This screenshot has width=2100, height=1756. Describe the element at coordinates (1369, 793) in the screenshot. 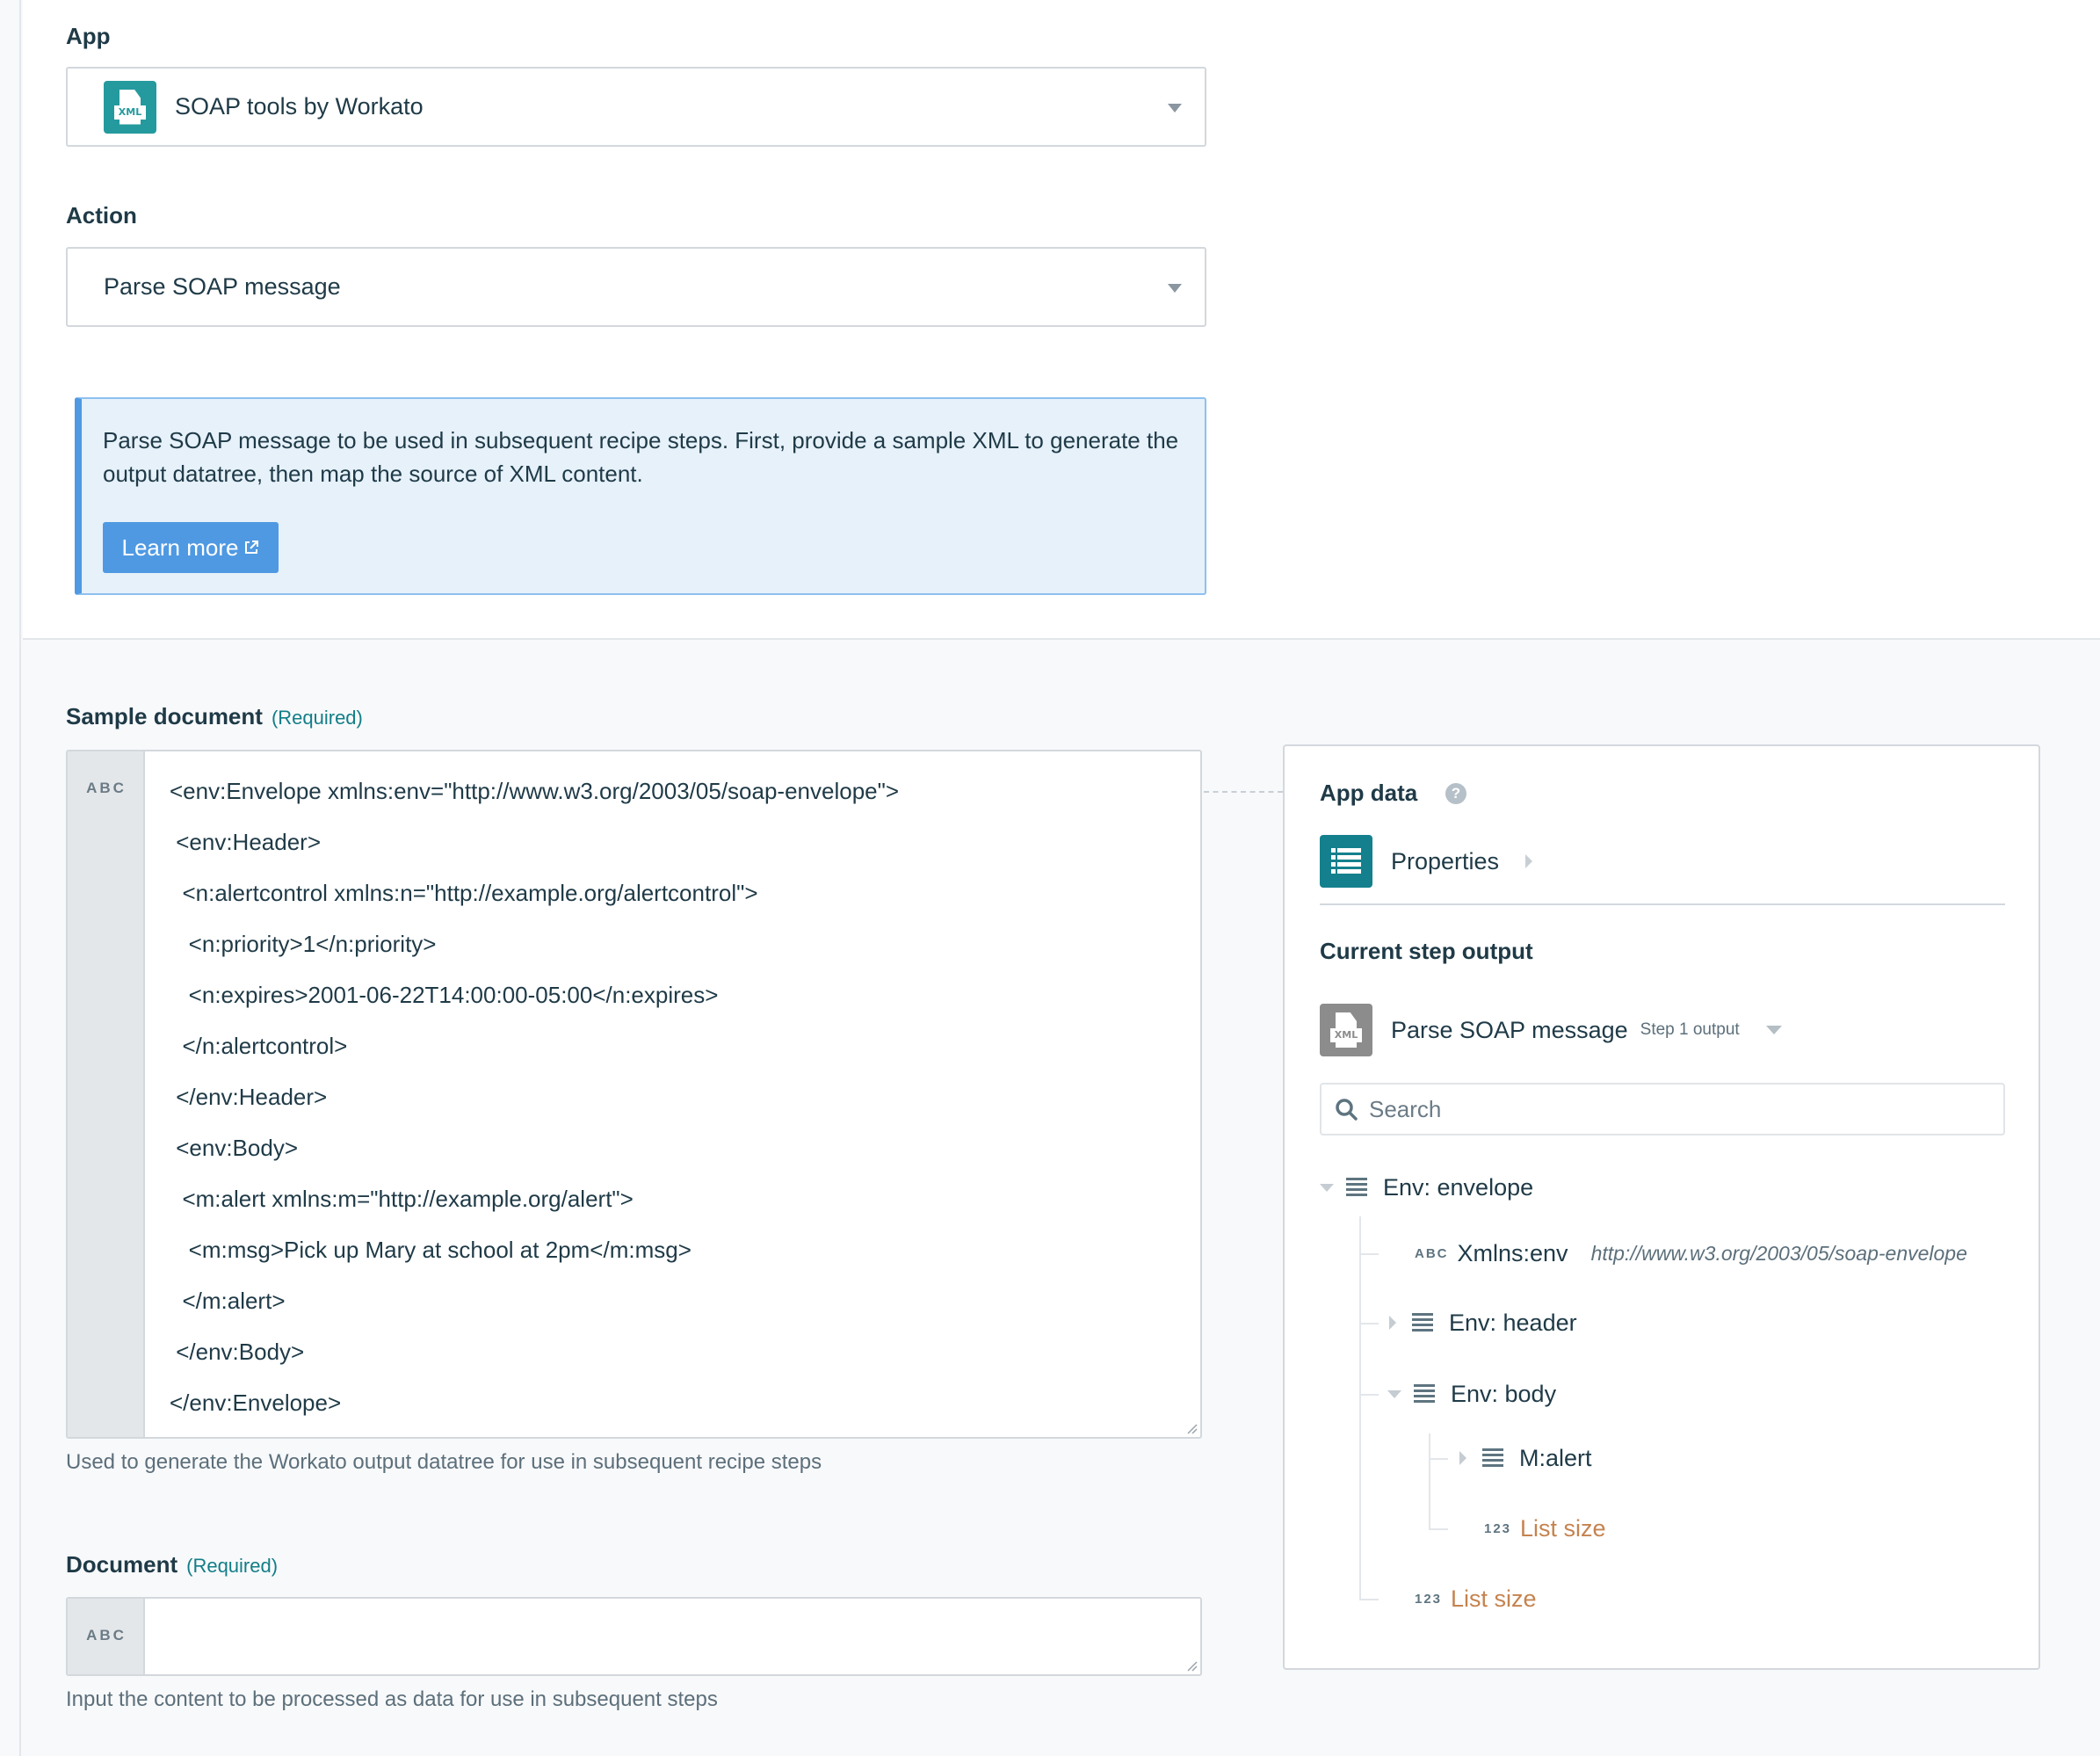

I see `app-data-title: App data` at that location.